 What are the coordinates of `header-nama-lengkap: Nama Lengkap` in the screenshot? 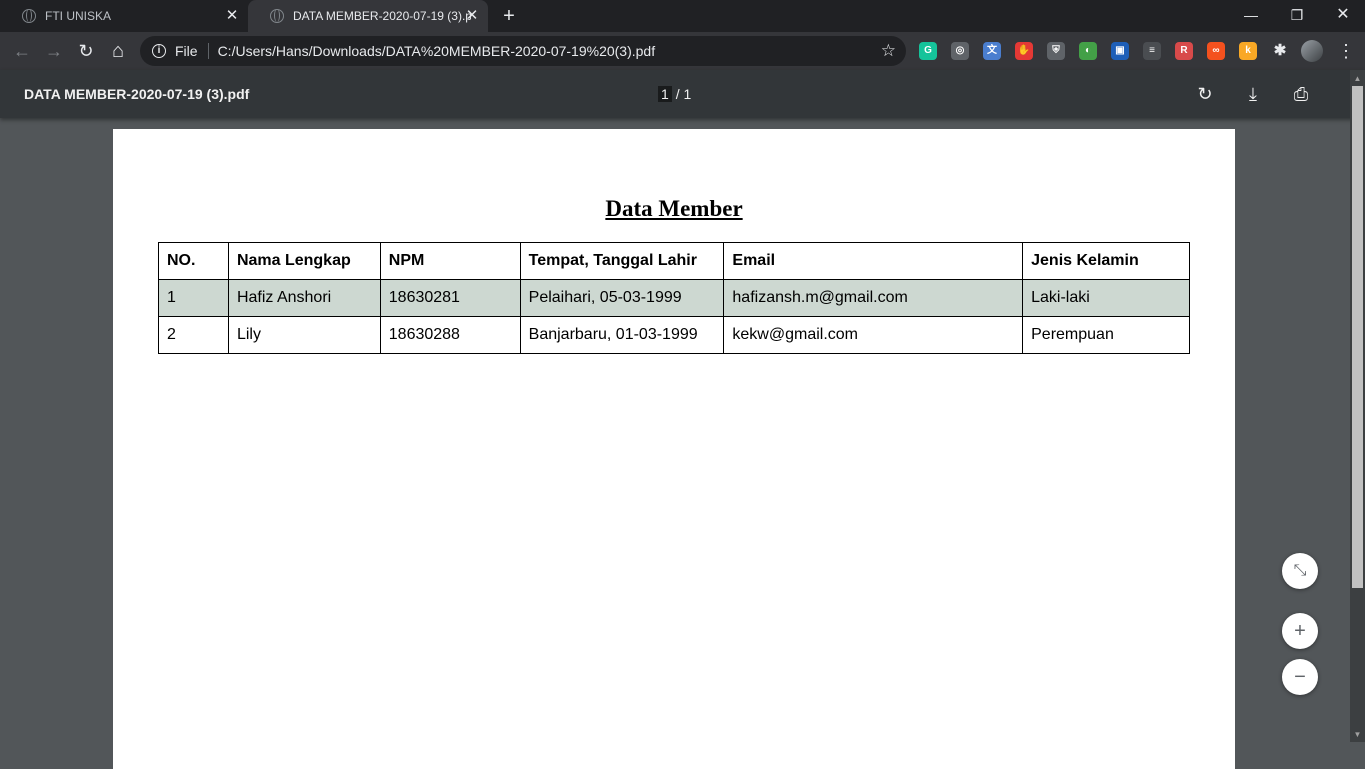 It's located at (304, 261).